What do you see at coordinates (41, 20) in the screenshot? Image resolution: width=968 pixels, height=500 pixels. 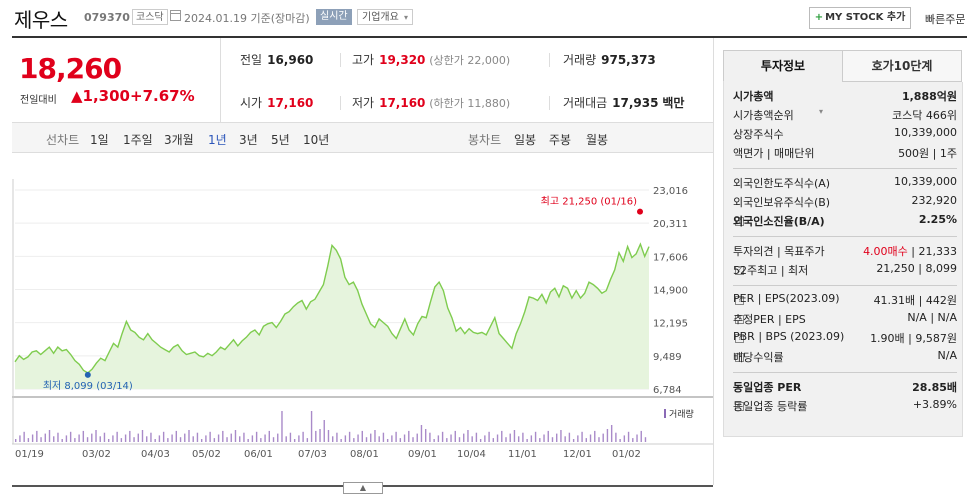 I see `stock-name: 제우스` at bounding box center [41, 20].